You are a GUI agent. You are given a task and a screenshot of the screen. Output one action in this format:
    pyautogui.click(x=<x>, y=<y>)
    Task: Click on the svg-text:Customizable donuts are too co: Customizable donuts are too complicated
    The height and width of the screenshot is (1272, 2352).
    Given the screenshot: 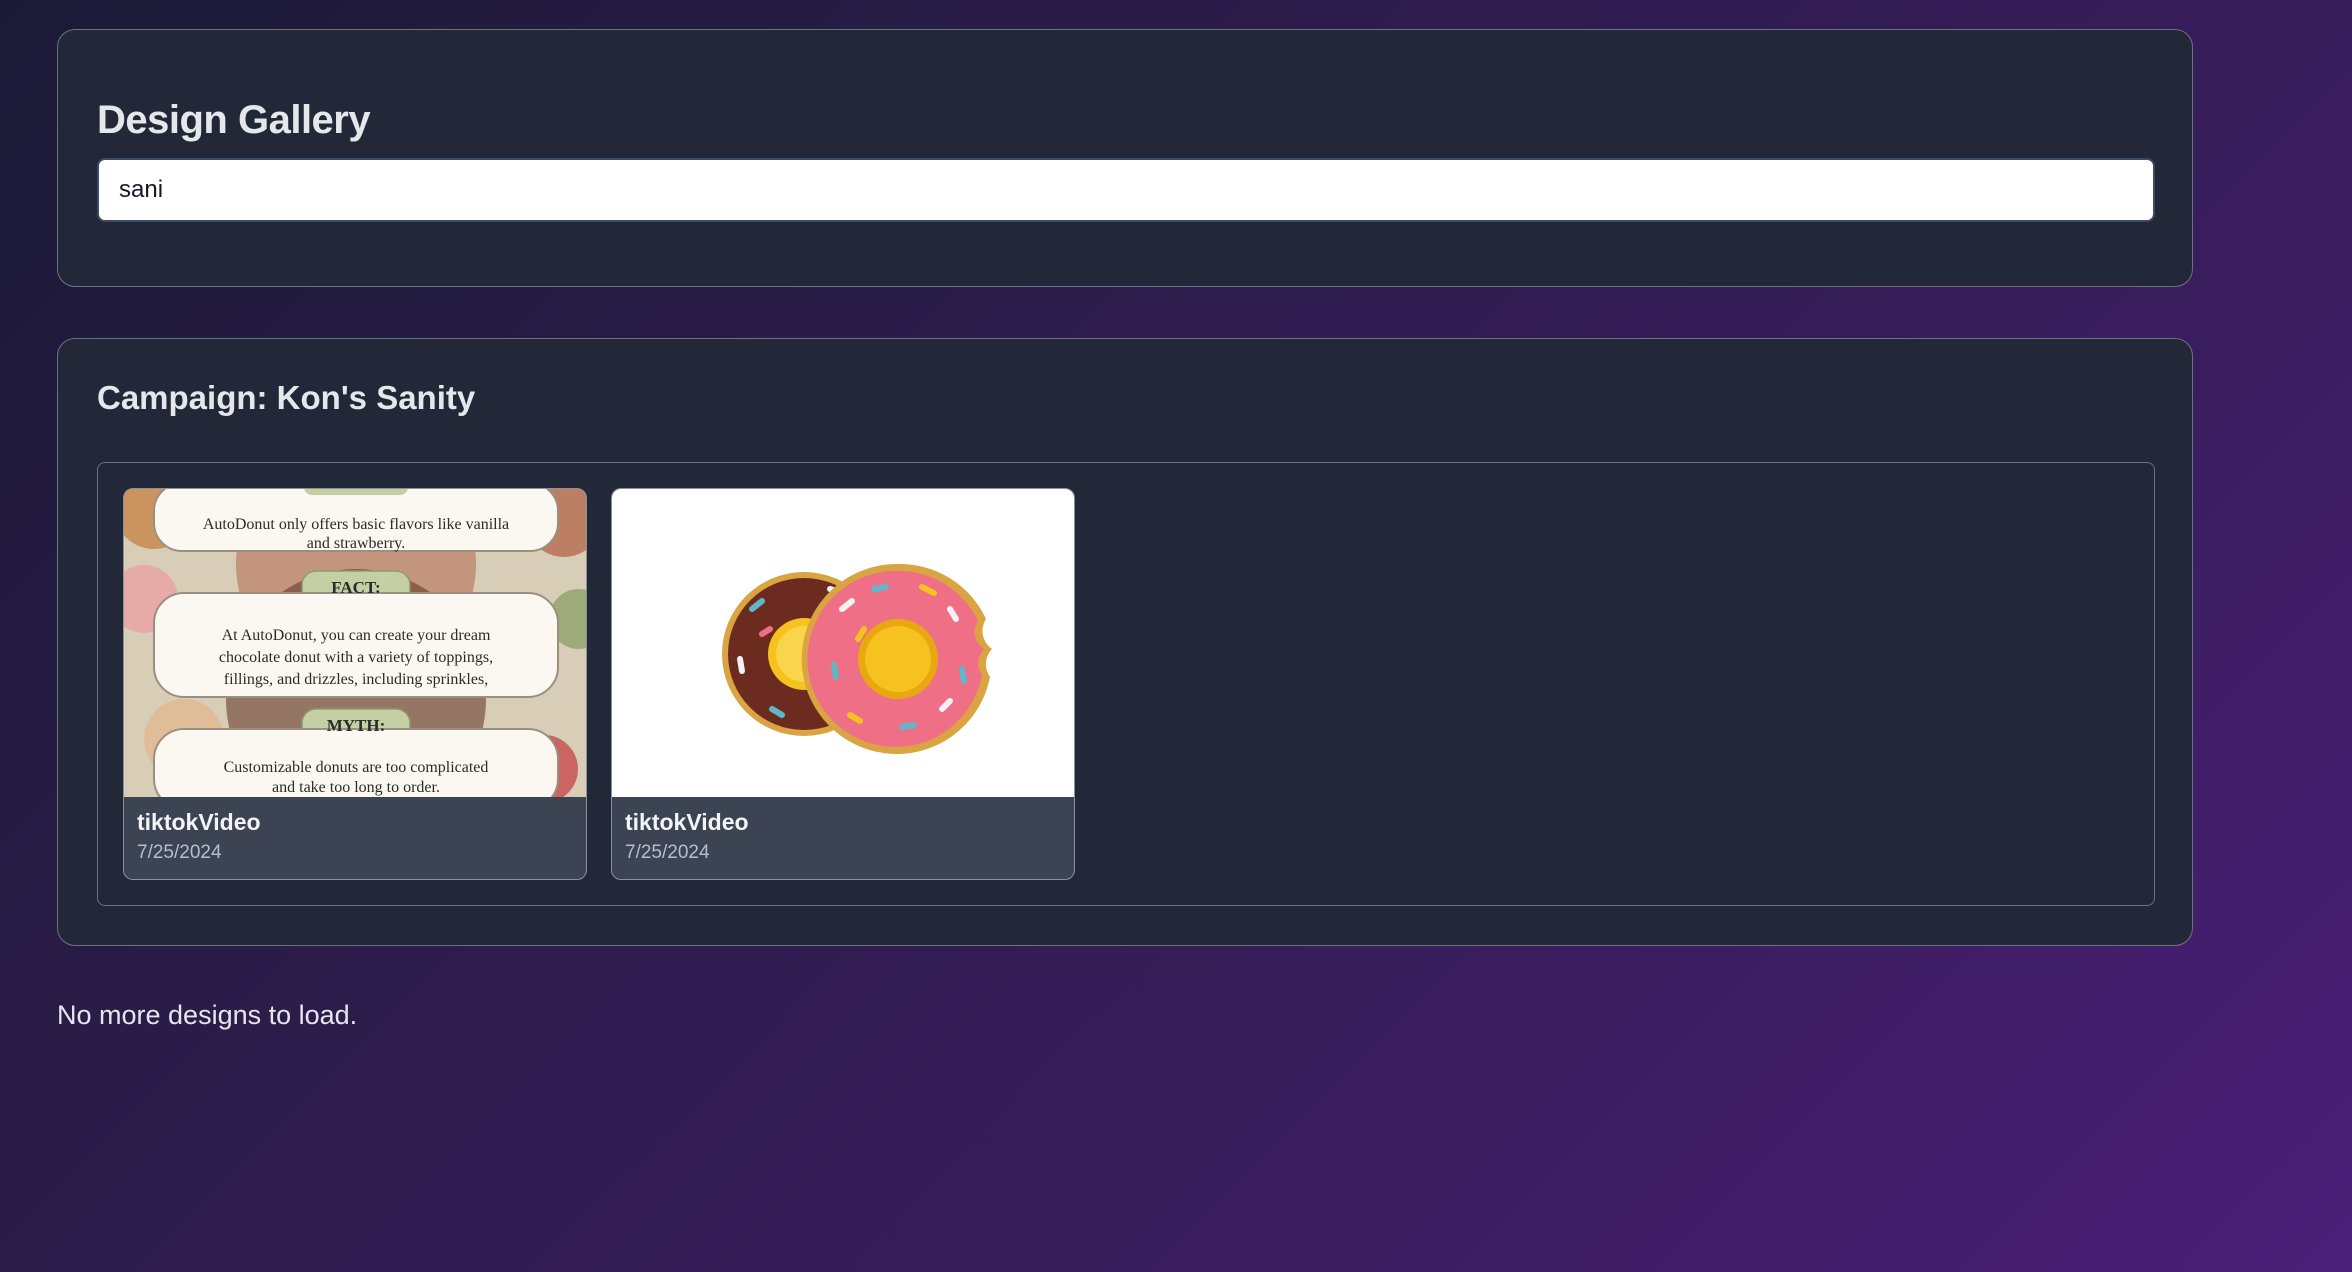 What is the action you would take?
    pyautogui.click(x=356, y=767)
    